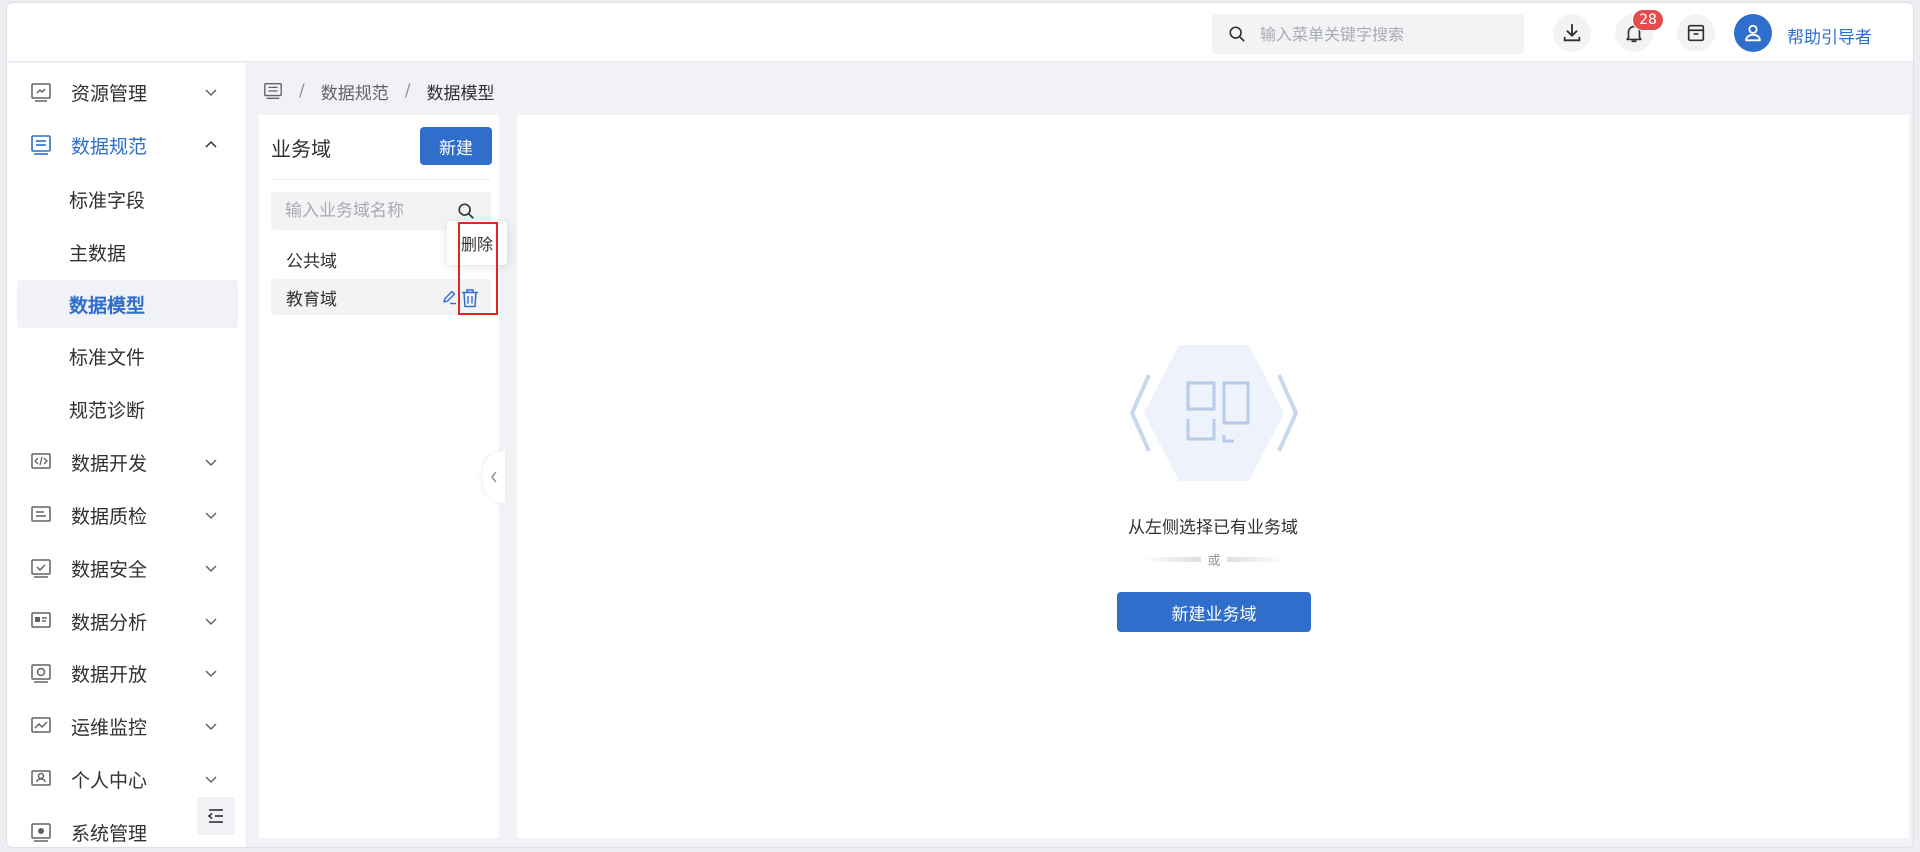 The height and width of the screenshot is (852, 1920). What do you see at coordinates (109, 727) in the screenshot?
I see `sidebar-item-label: 运维监控` at bounding box center [109, 727].